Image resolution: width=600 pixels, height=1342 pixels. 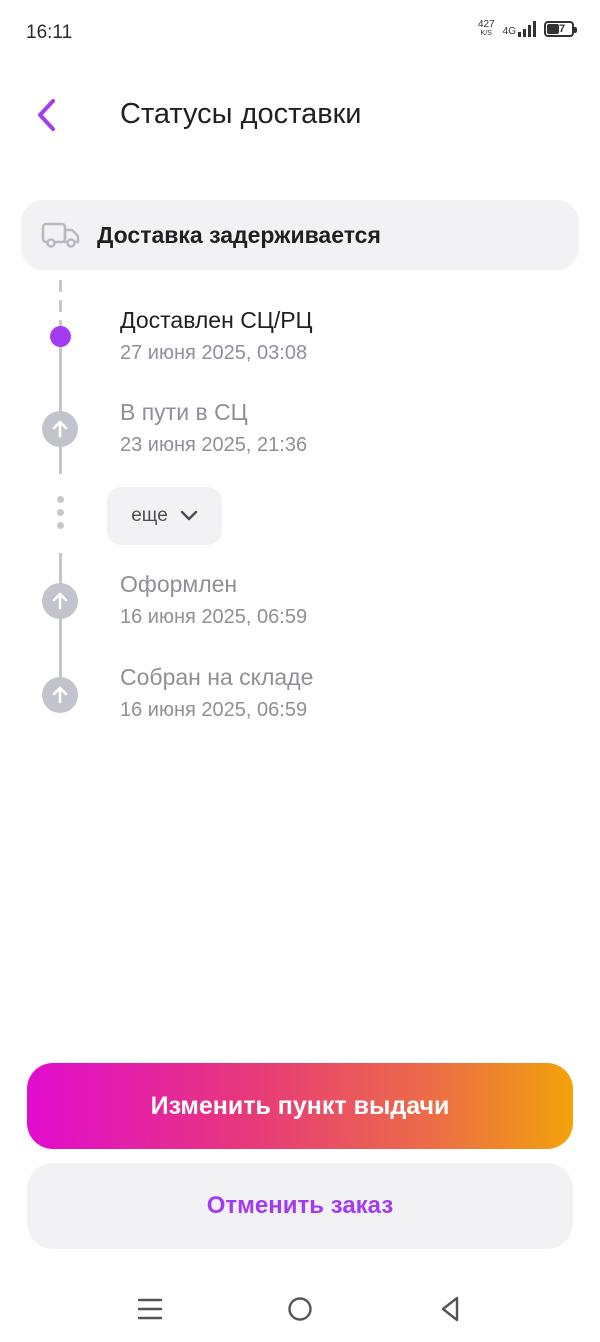 I want to click on back-button, so click(x=47, y=115).